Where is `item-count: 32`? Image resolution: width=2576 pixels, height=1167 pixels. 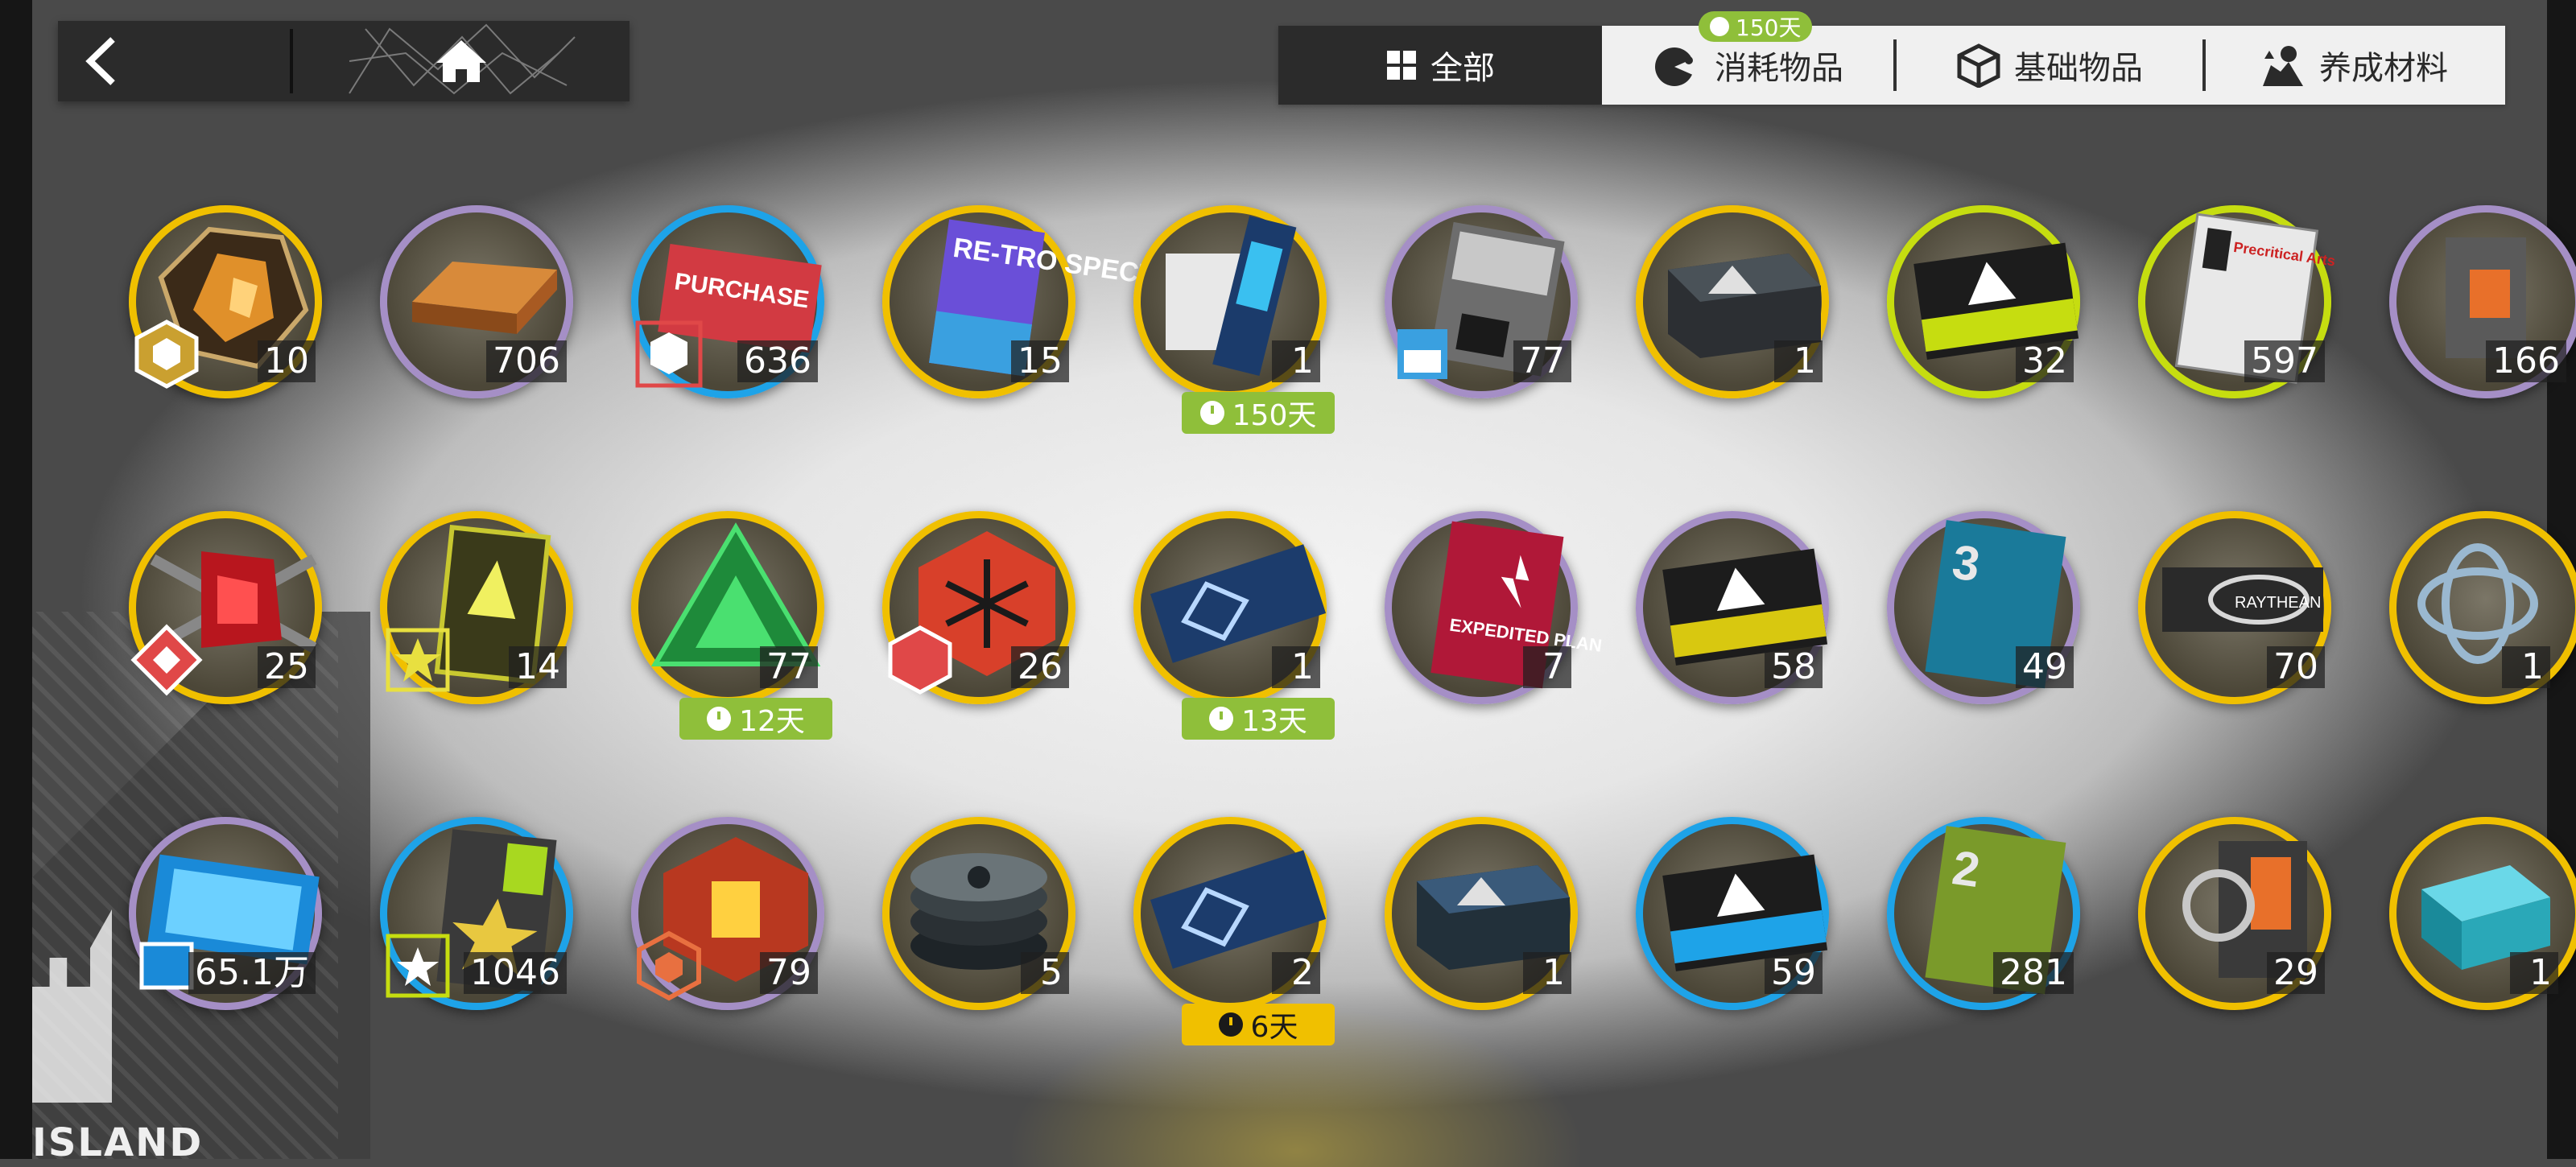
item-count: 32 is located at coordinates (2045, 361).